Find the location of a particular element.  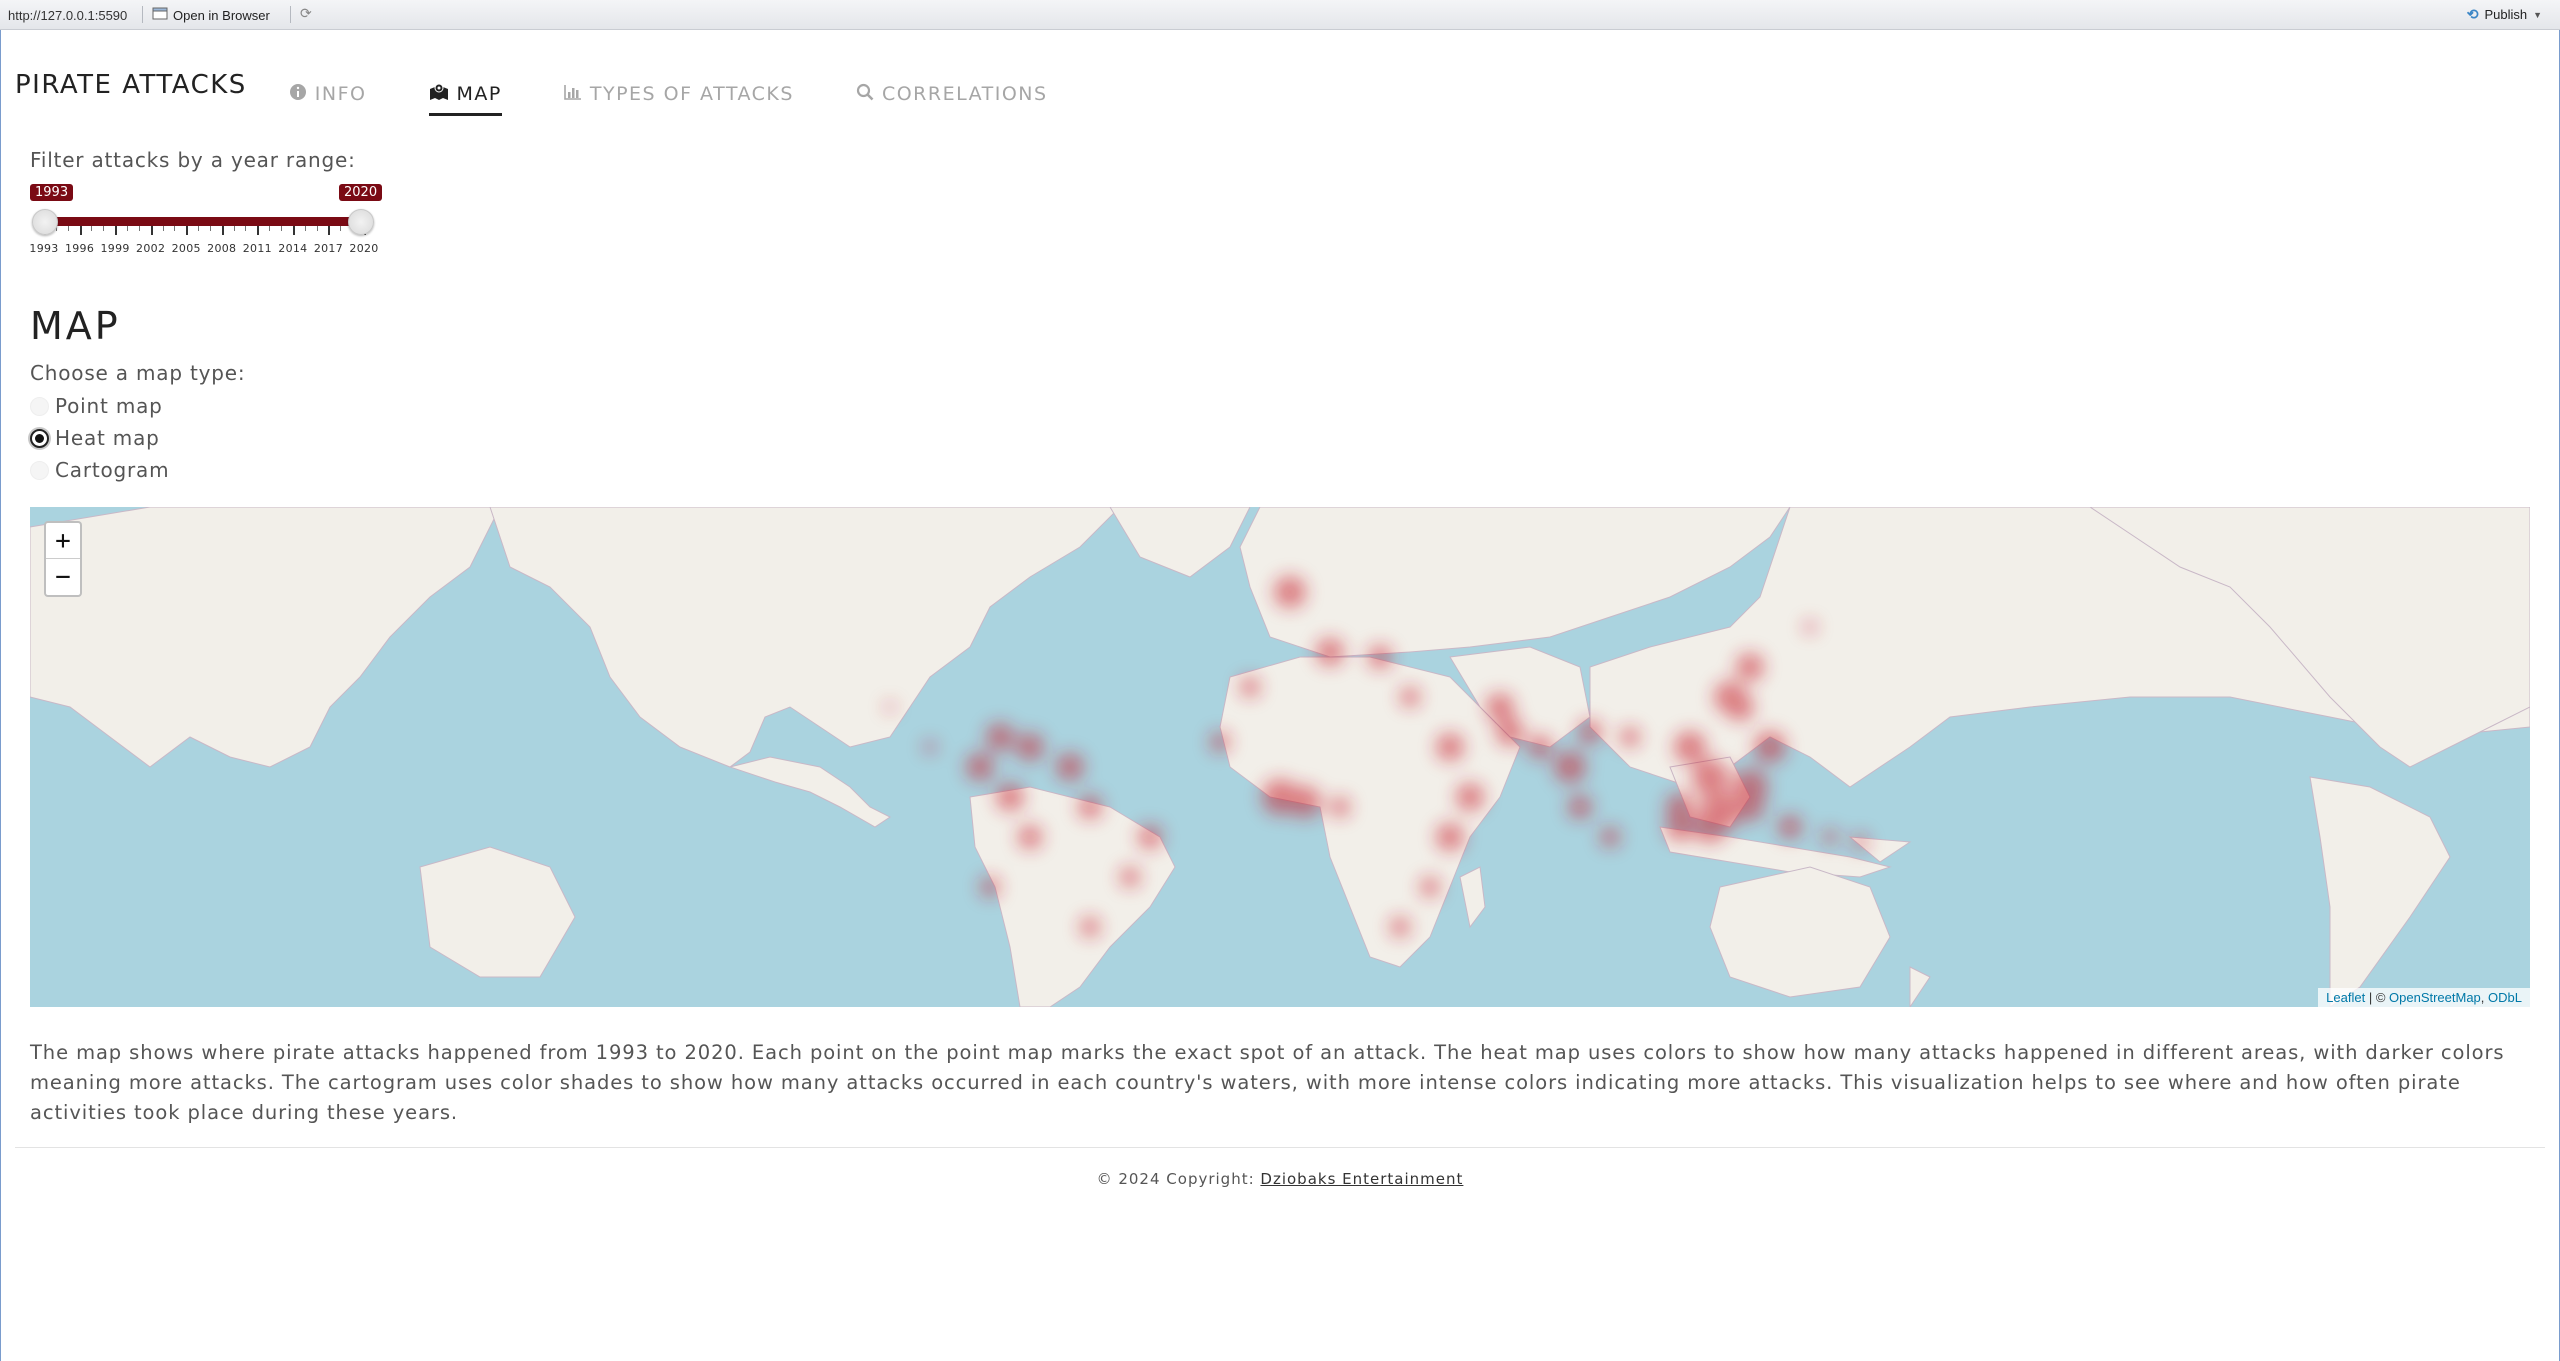

leaflet-link: Leaflet is located at coordinates (2345, 997).